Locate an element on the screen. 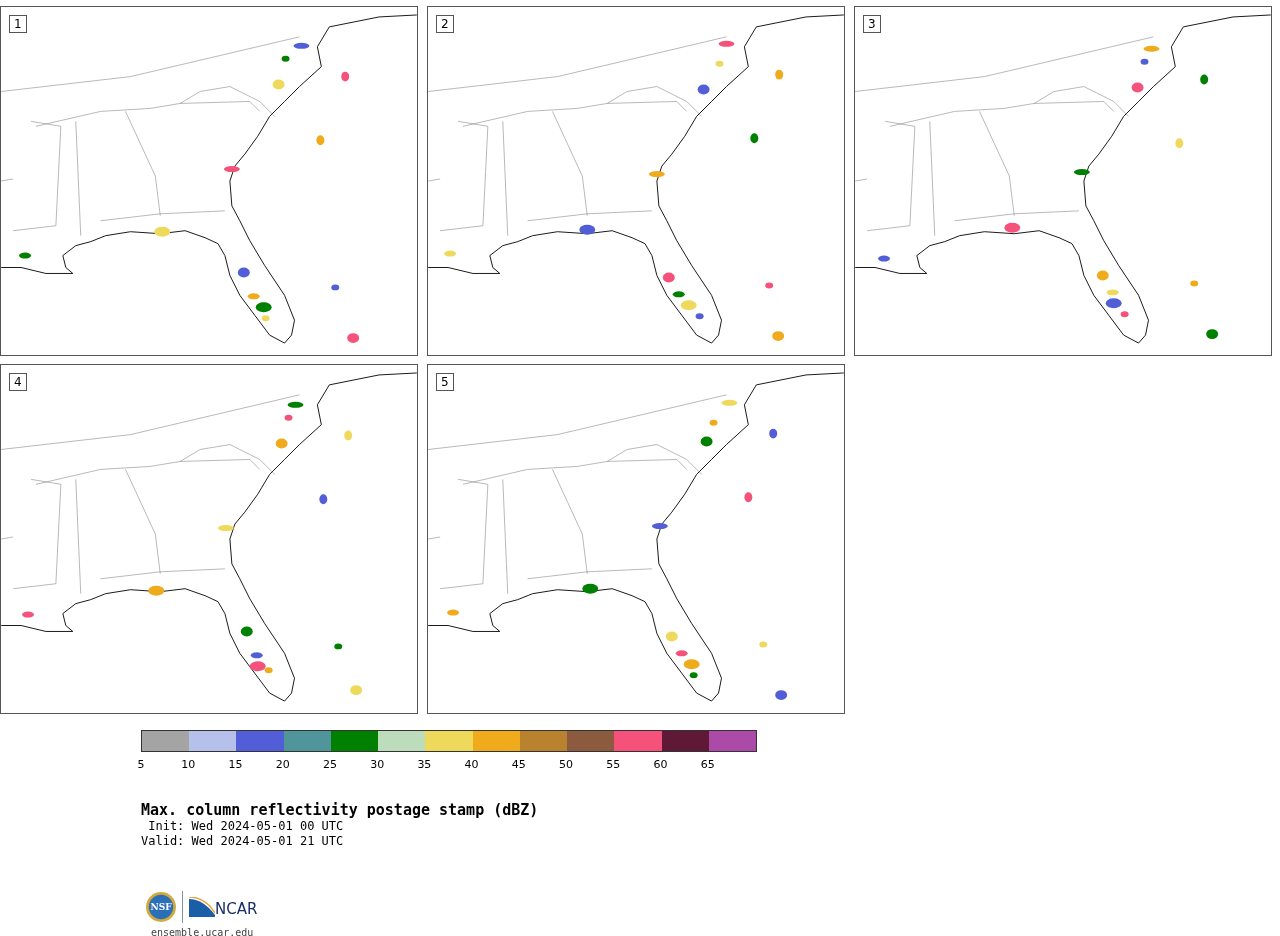 The height and width of the screenshot is (936, 1280). tick-label: 65 is located at coordinates (707, 764).